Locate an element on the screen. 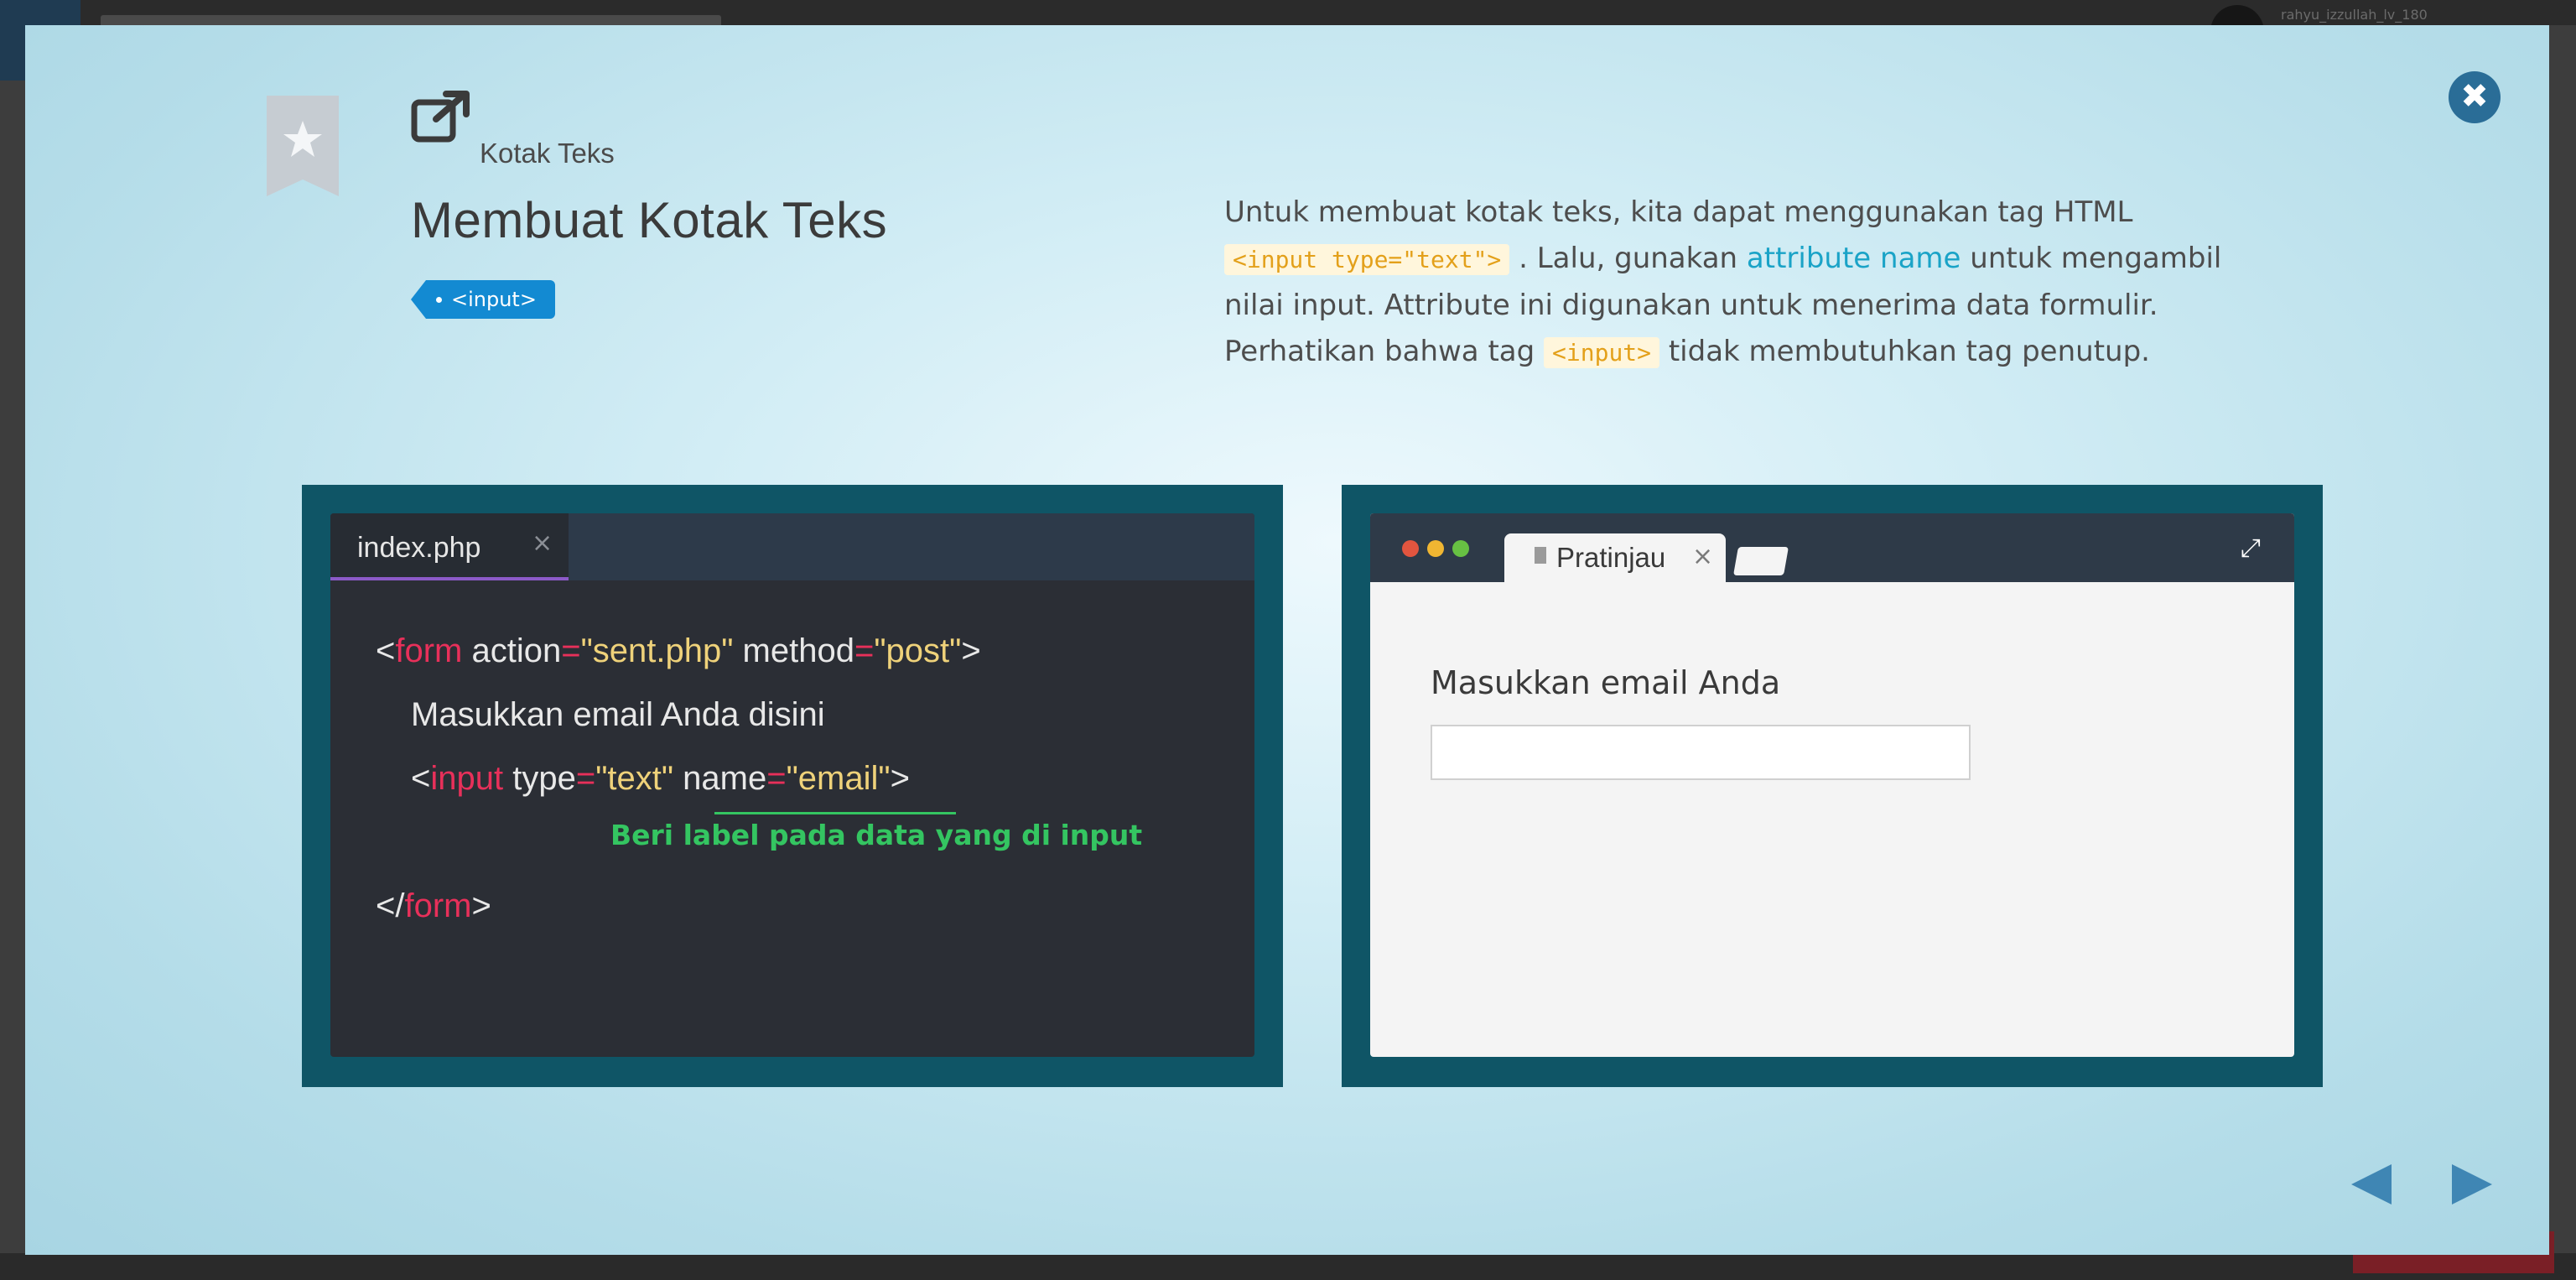 This screenshot has width=2576, height=1280. browser-tab-pratinjau: Pratinjau × is located at coordinates (1615, 557).